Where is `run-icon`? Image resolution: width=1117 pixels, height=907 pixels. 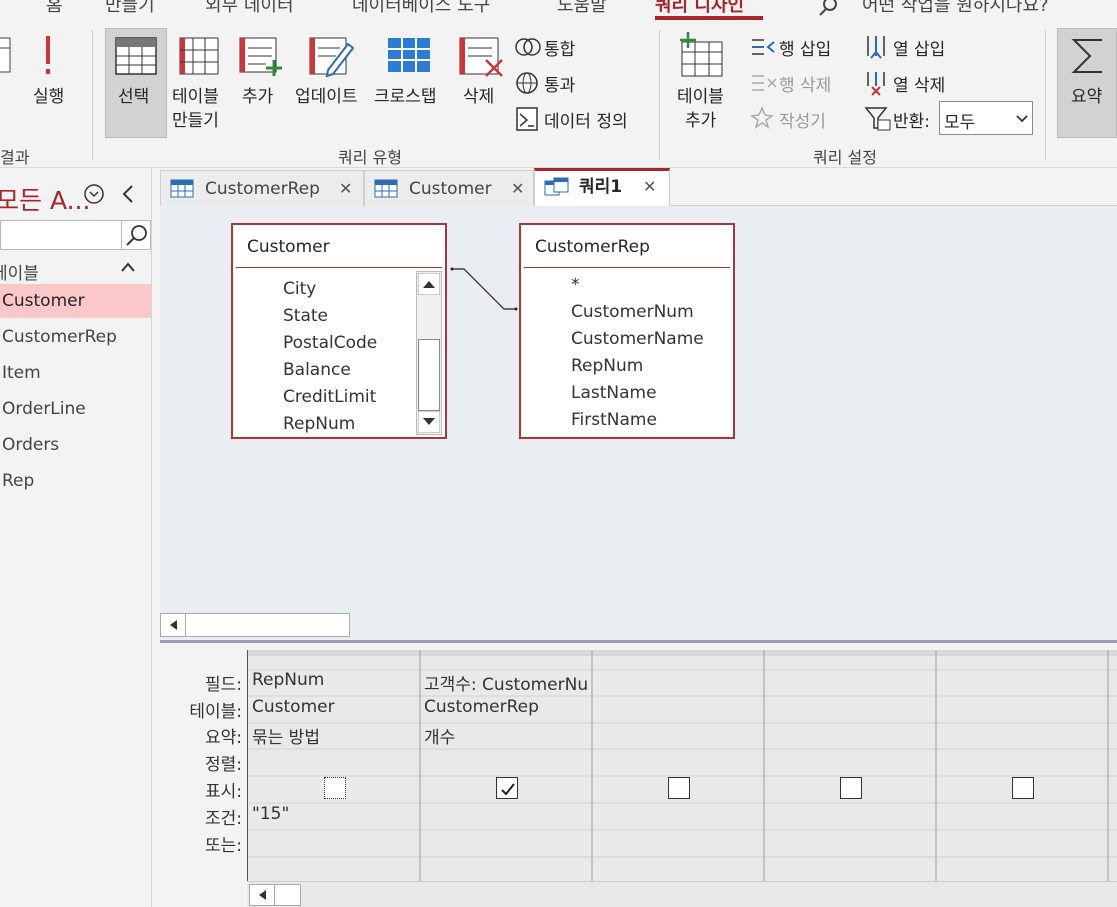
run-icon is located at coordinates (48, 56).